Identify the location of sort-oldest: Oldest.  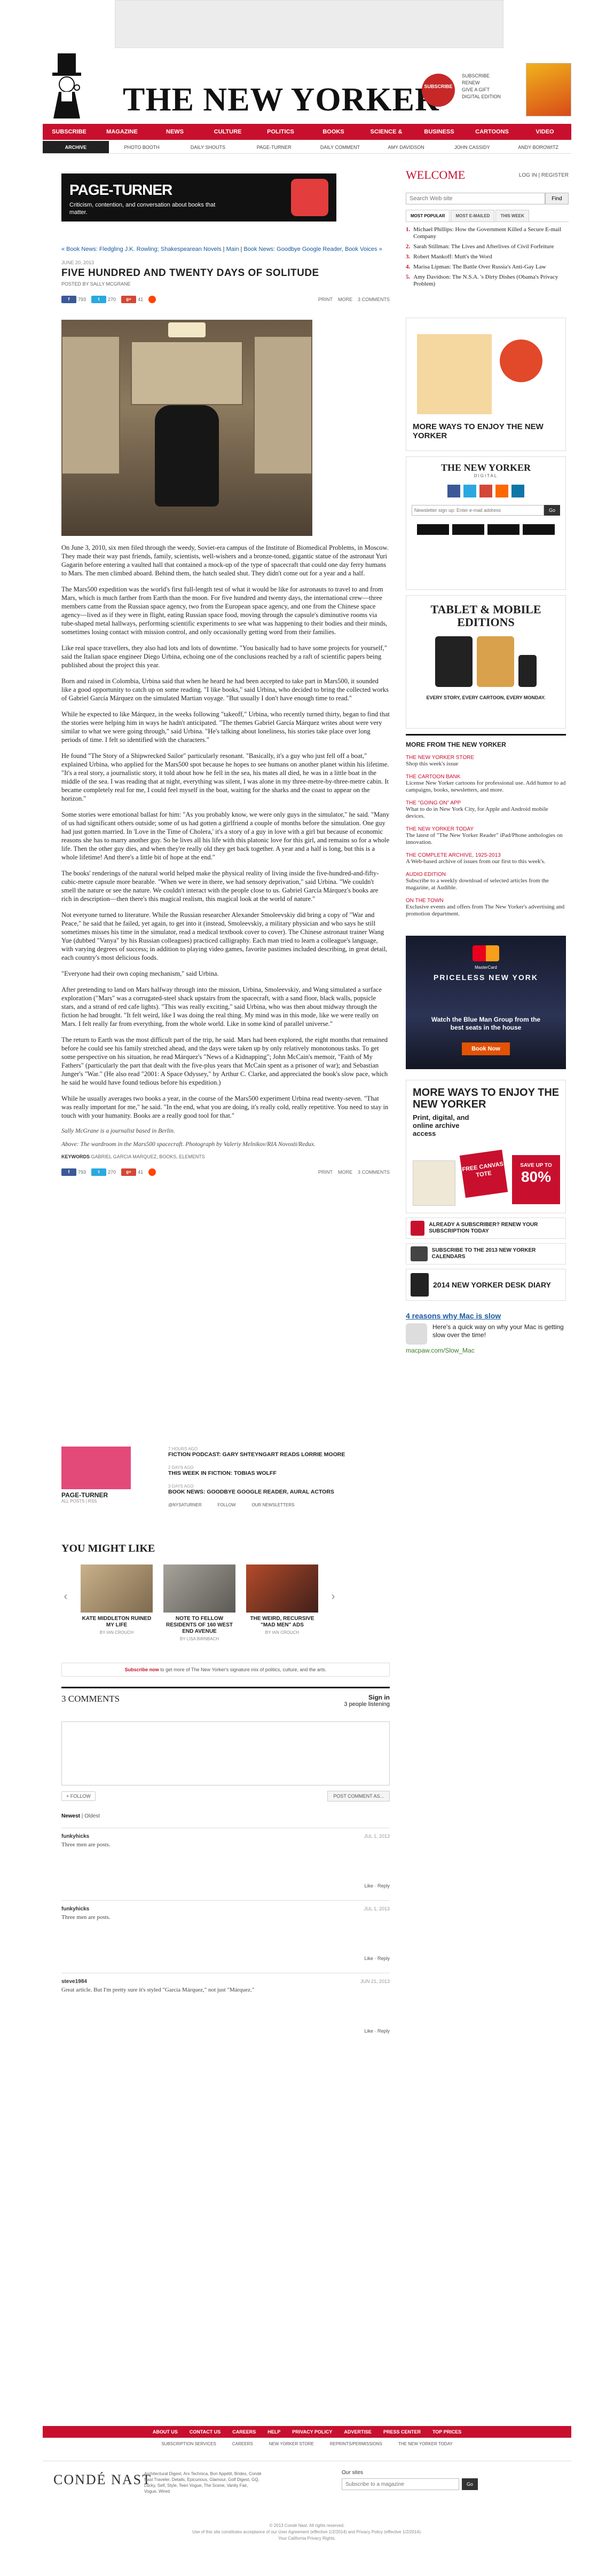
(92, 1816).